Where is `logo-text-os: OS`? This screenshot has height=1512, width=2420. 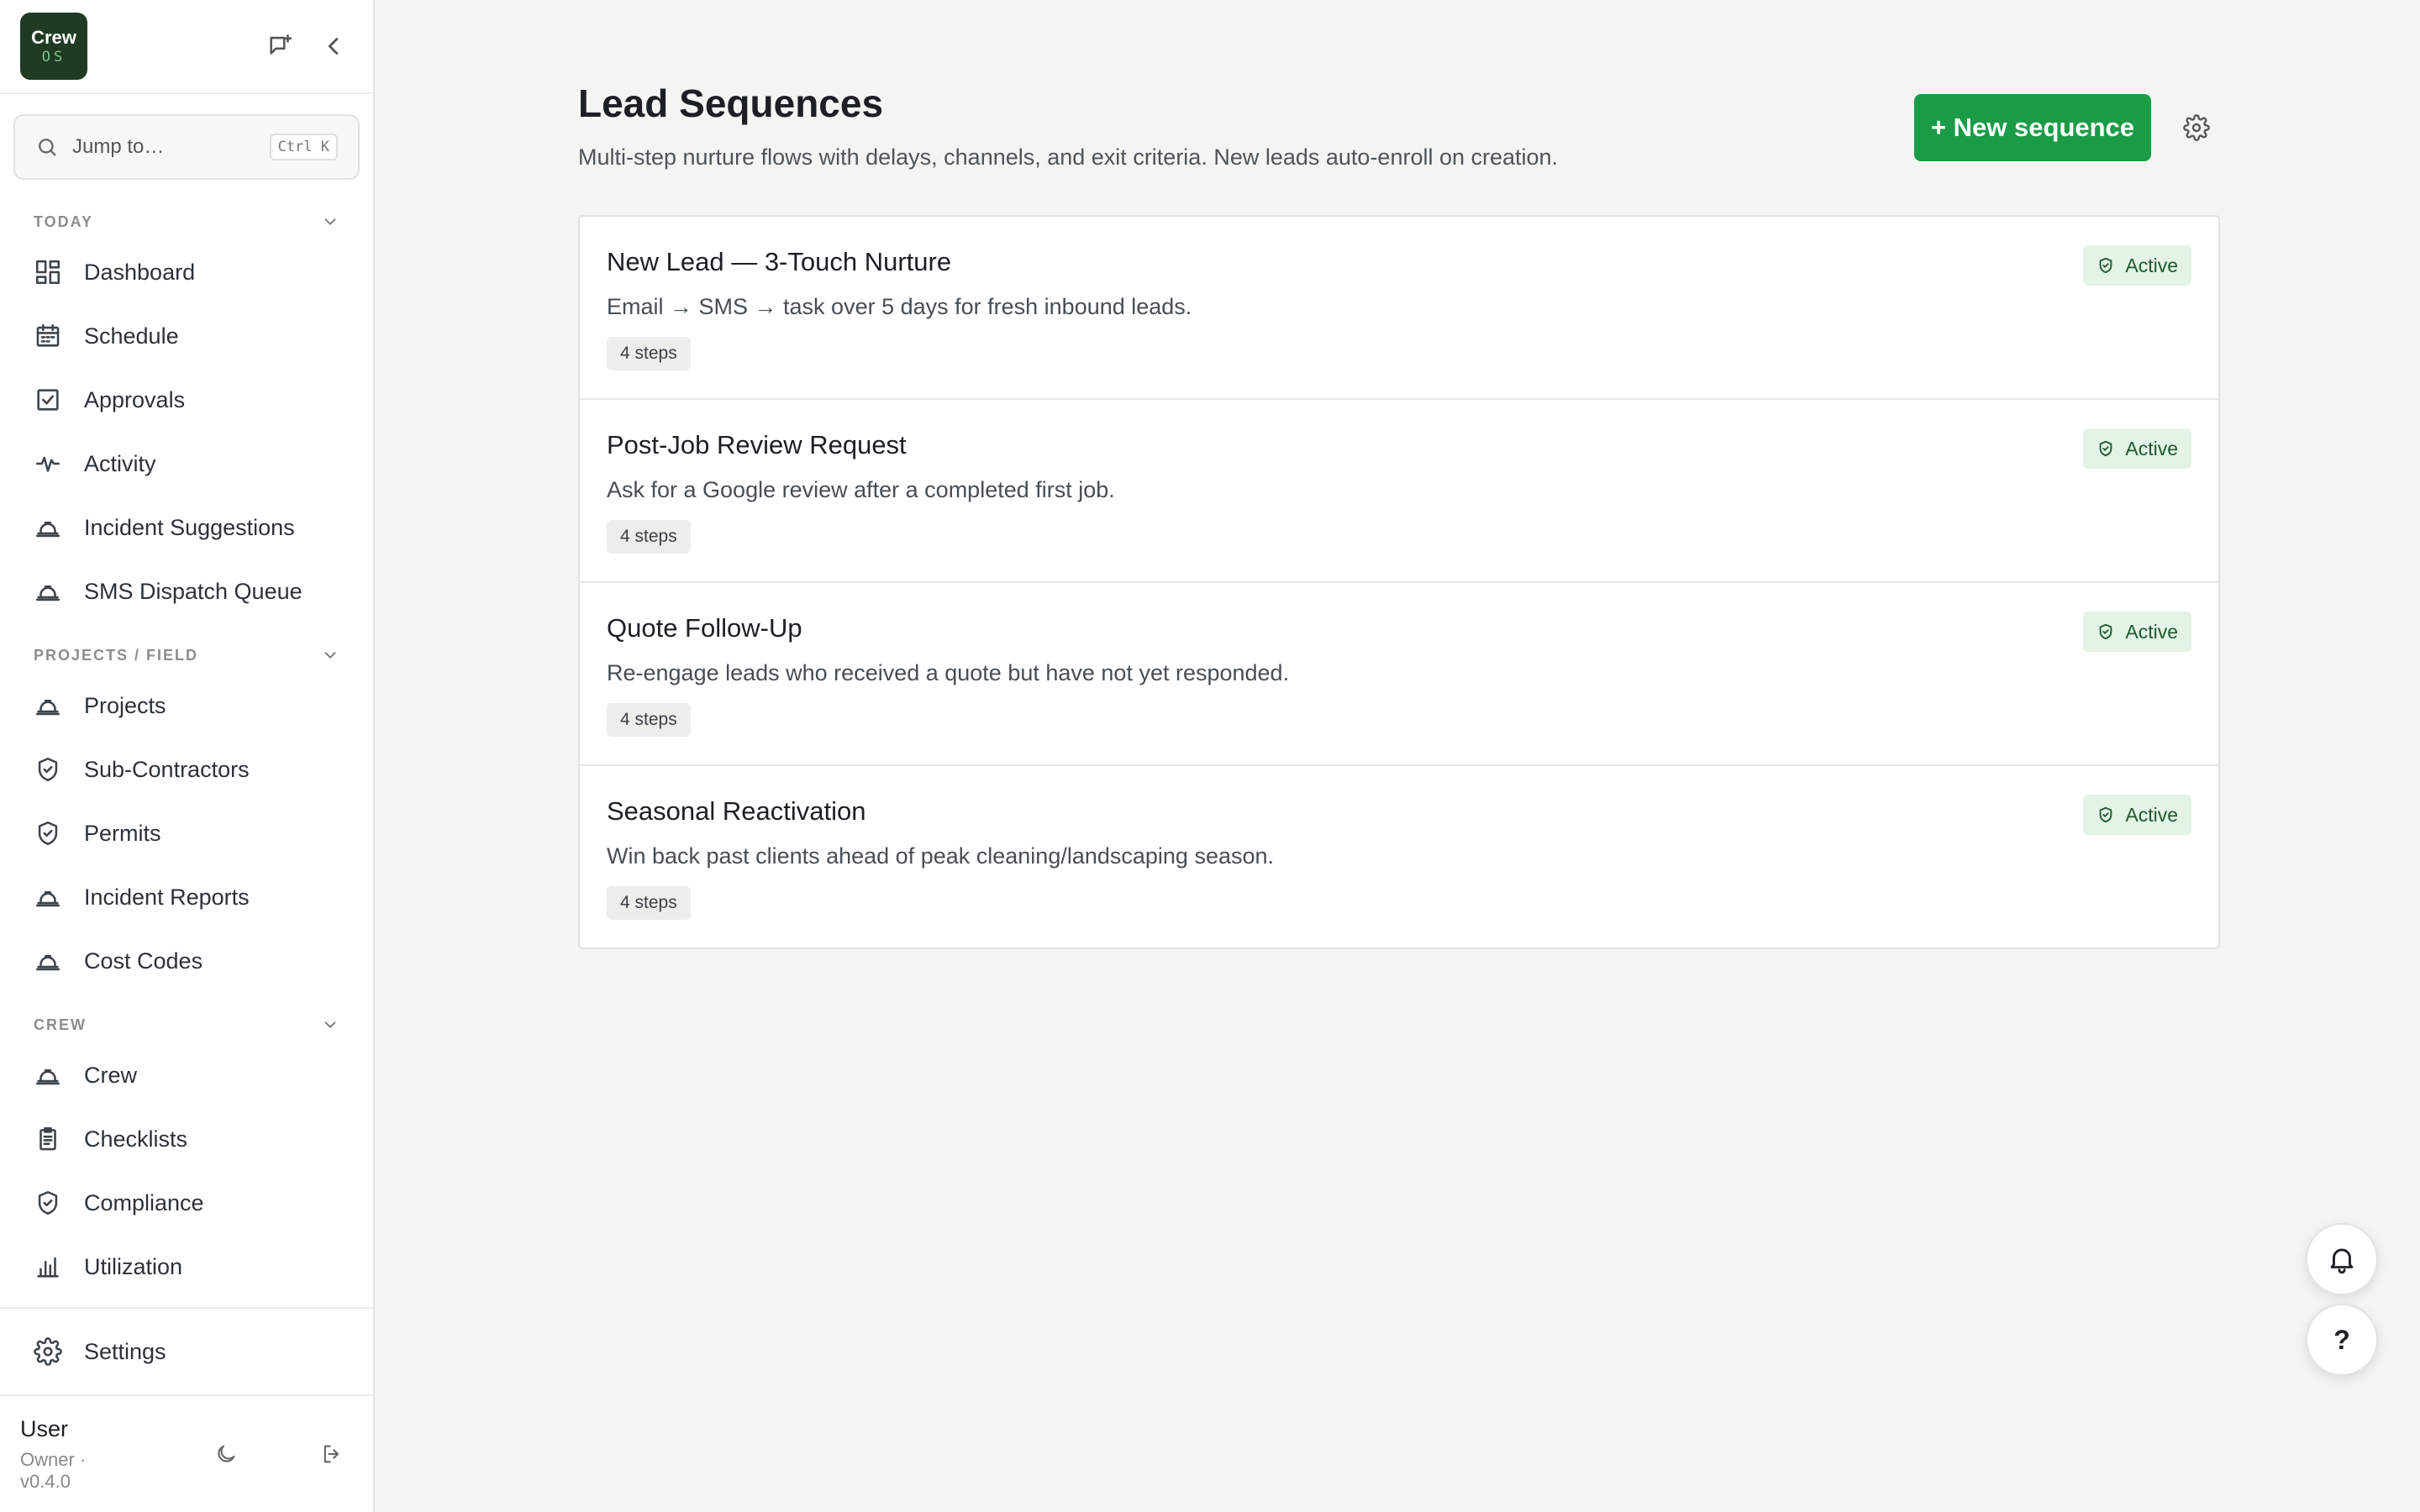
logo-text-os: OS is located at coordinates (53, 57).